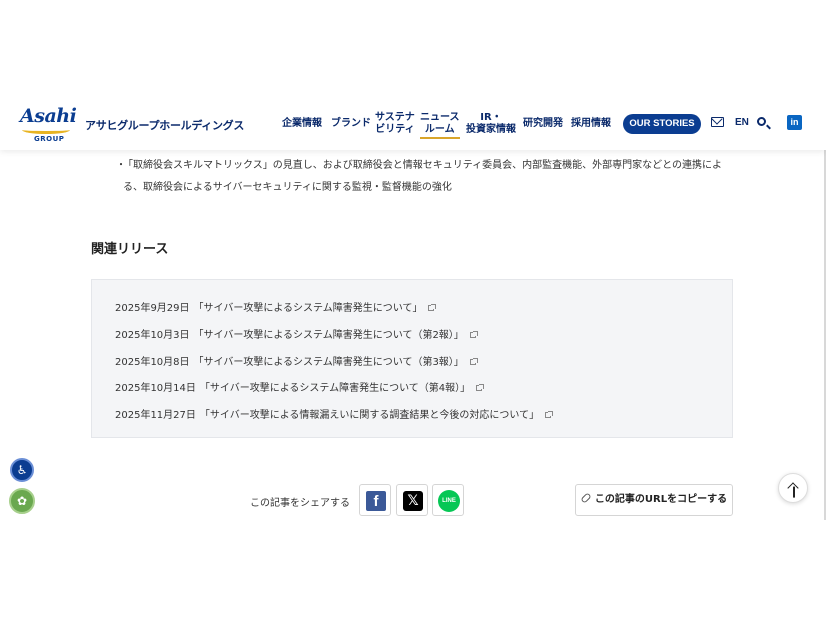  Describe the element at coordinates (22, 501) in the screenshot. I see `cookie-settings-button: ✿` at that location.